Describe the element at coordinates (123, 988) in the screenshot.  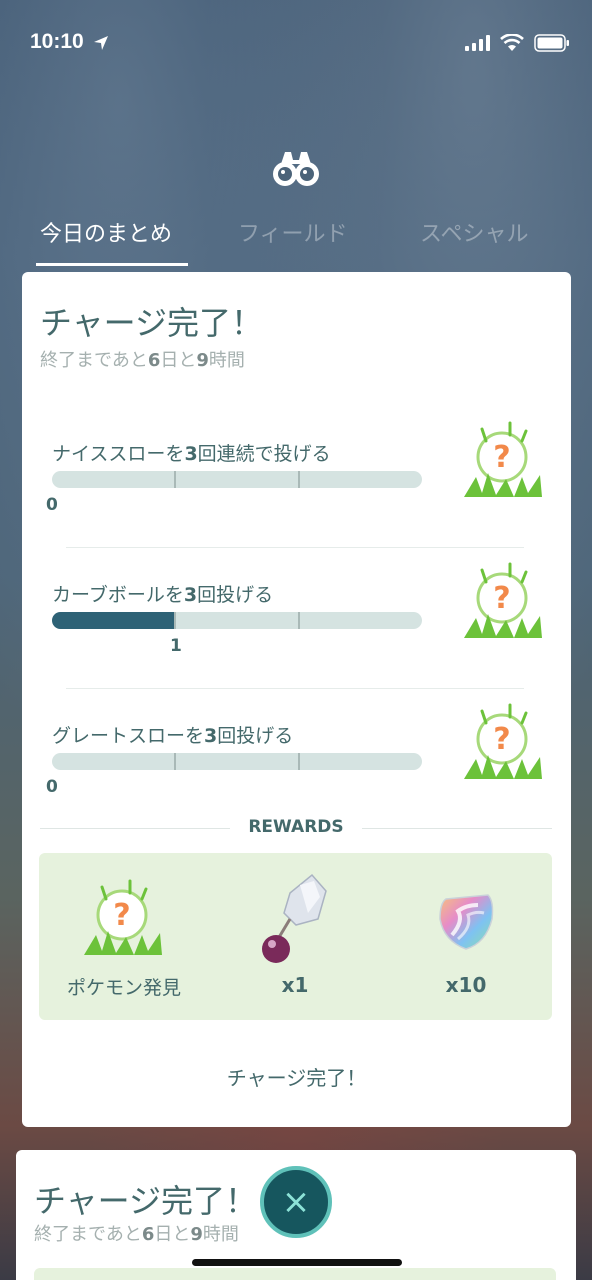
I see `reward-label: ポケモン発見` at that location.